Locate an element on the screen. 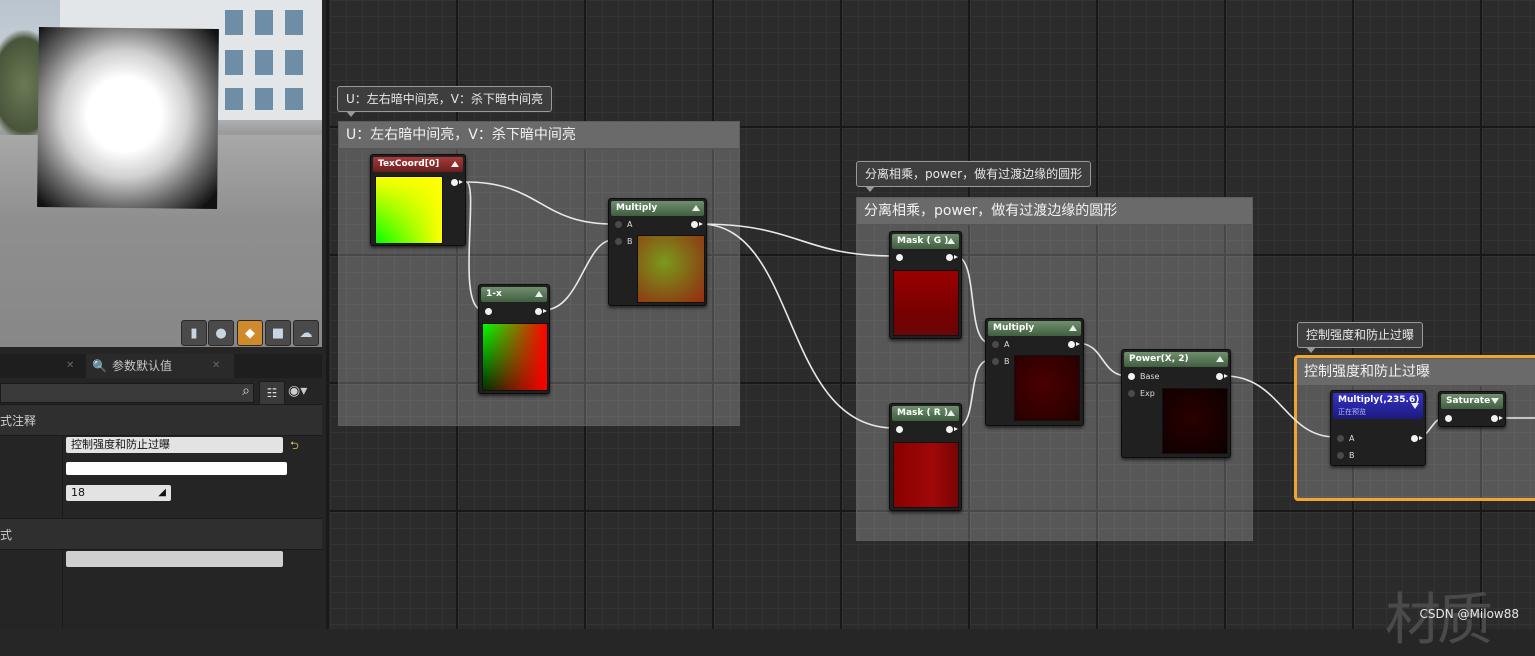 The image size is (1535, 656). custom-mesh-preview-button: ☁ is located at coordinates (306, 333).